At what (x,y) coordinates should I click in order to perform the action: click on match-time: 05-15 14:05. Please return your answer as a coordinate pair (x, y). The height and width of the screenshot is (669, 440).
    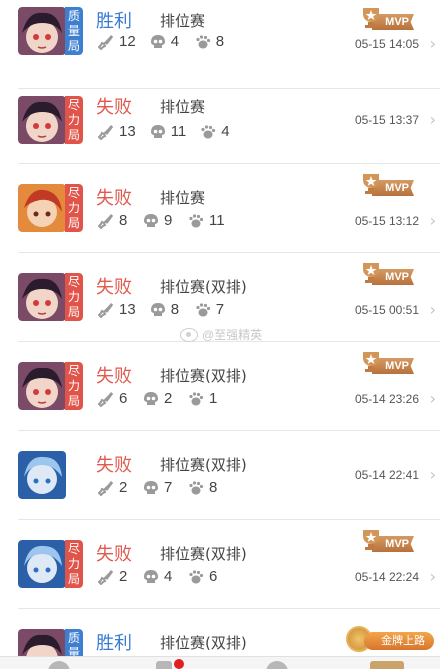
    Looking at the image, I should click on (386, 44).